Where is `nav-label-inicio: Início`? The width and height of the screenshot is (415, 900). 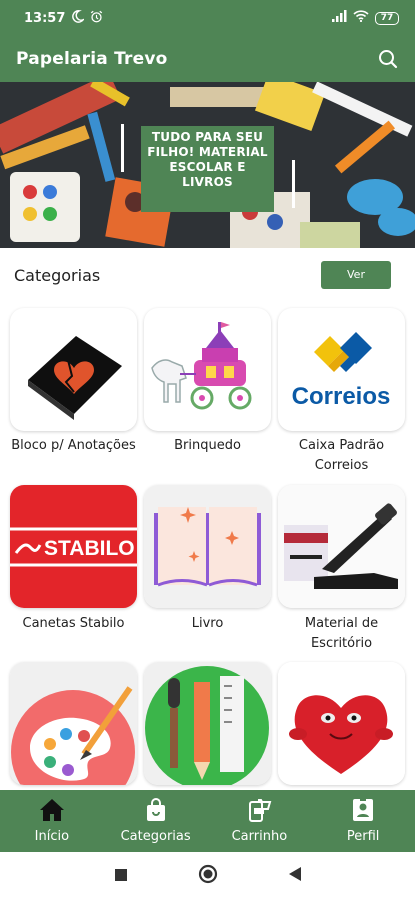
nav-label-inicio: Início is located at coordinates (52, 836).